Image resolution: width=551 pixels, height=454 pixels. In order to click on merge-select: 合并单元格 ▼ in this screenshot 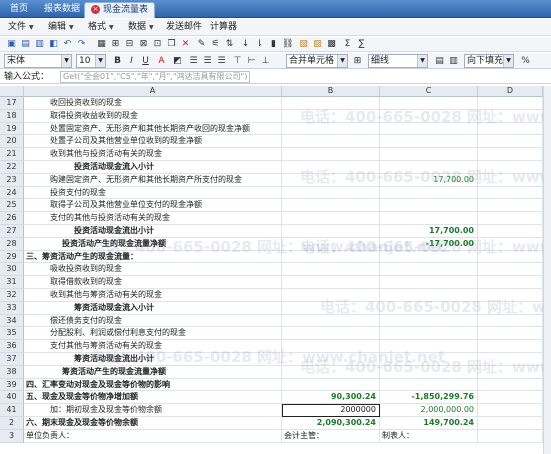, I will do `click(317, 61)`.